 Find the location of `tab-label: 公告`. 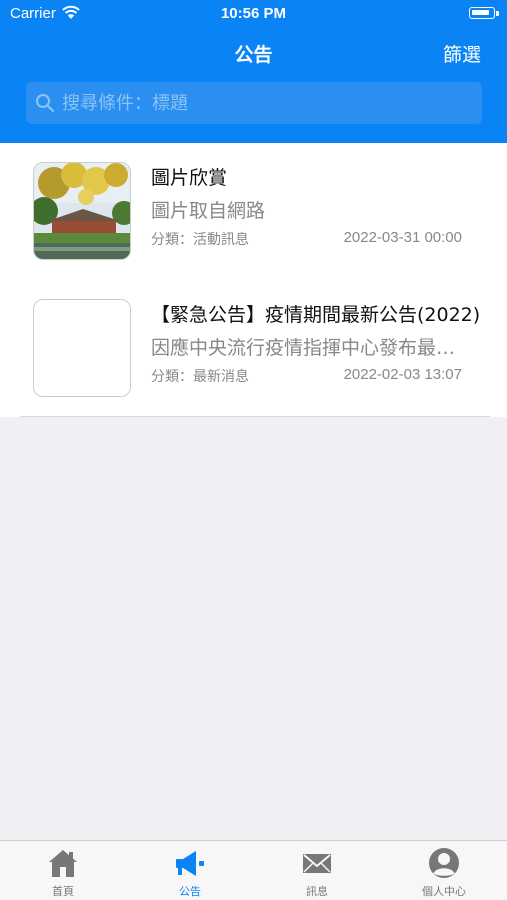

tab-label: 公告 is located at coordinates (190, 891).